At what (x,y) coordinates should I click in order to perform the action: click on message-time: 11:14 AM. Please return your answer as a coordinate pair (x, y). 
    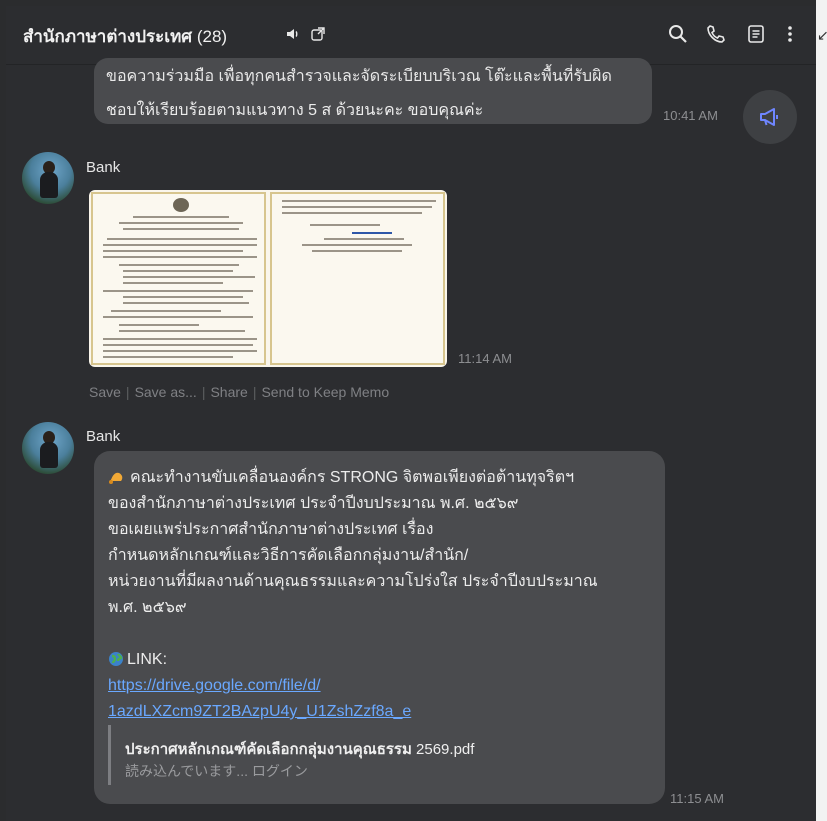
    Looking at the image, I should click on (485, 358).